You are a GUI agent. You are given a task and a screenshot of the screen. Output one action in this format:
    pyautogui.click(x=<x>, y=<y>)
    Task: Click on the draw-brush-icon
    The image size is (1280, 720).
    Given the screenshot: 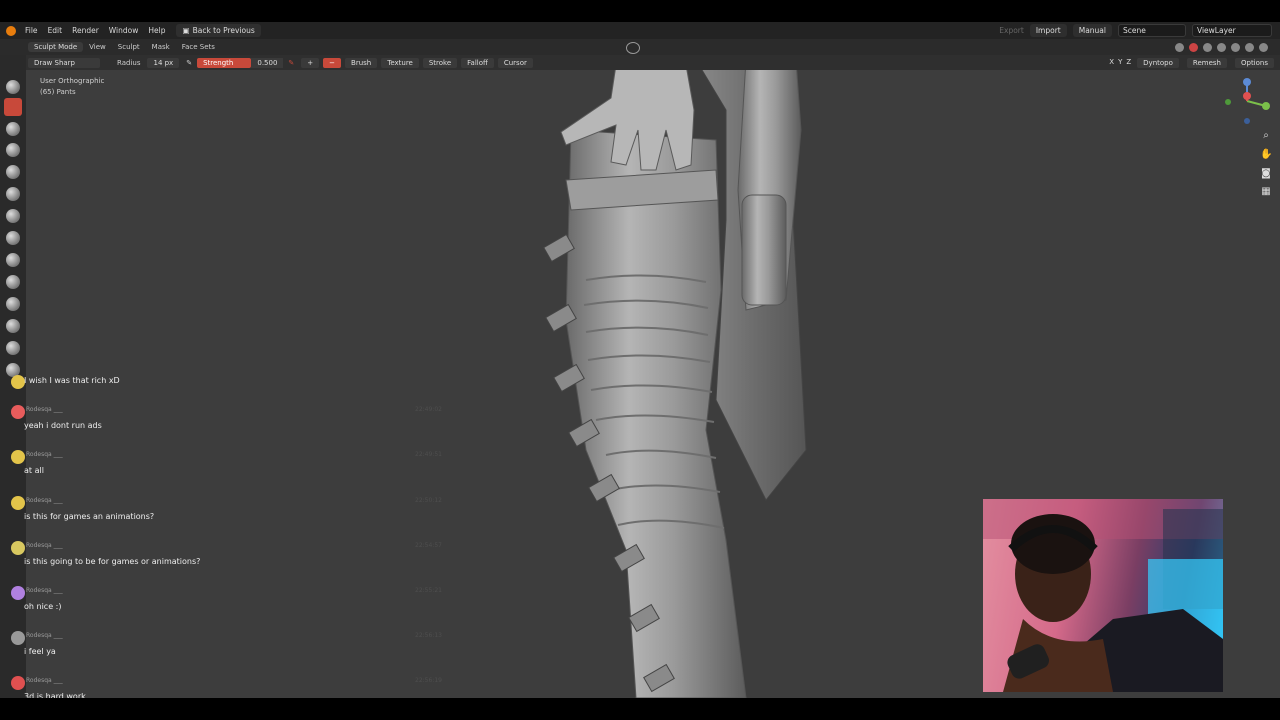 What is the action you would take?
    pyautogui.click(x=13, y=87)
    